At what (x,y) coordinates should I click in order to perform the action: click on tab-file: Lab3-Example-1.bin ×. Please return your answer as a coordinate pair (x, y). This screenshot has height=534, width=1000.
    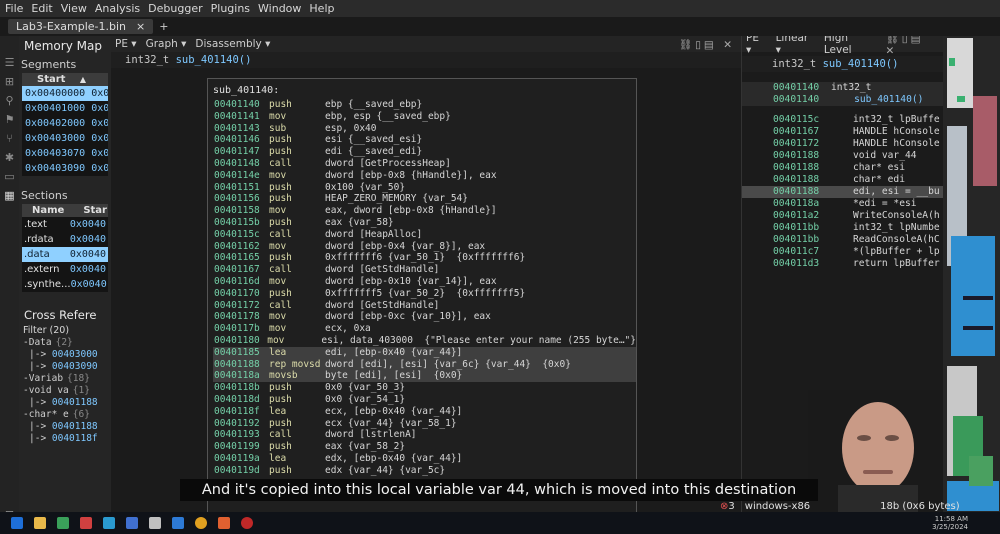
    Looking at the image, I should click on (81, 26).